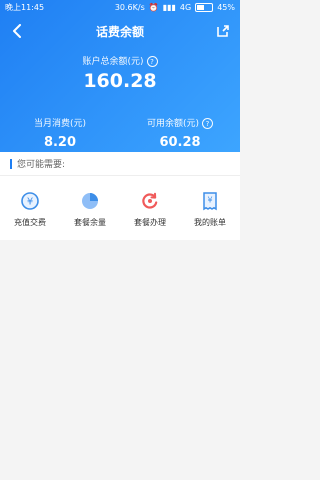 This screenshot has width=320, height=480. Describe the element at coordinates (90, 222) in the screenshot. I see `plan-balance-label: 套餐余量` at that location.